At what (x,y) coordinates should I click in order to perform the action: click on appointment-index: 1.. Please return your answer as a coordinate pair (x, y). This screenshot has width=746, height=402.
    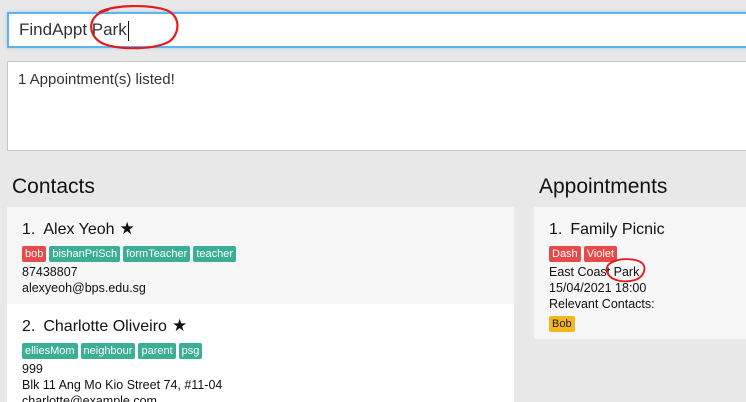
    Looking at the image, I should click on (556, 229).